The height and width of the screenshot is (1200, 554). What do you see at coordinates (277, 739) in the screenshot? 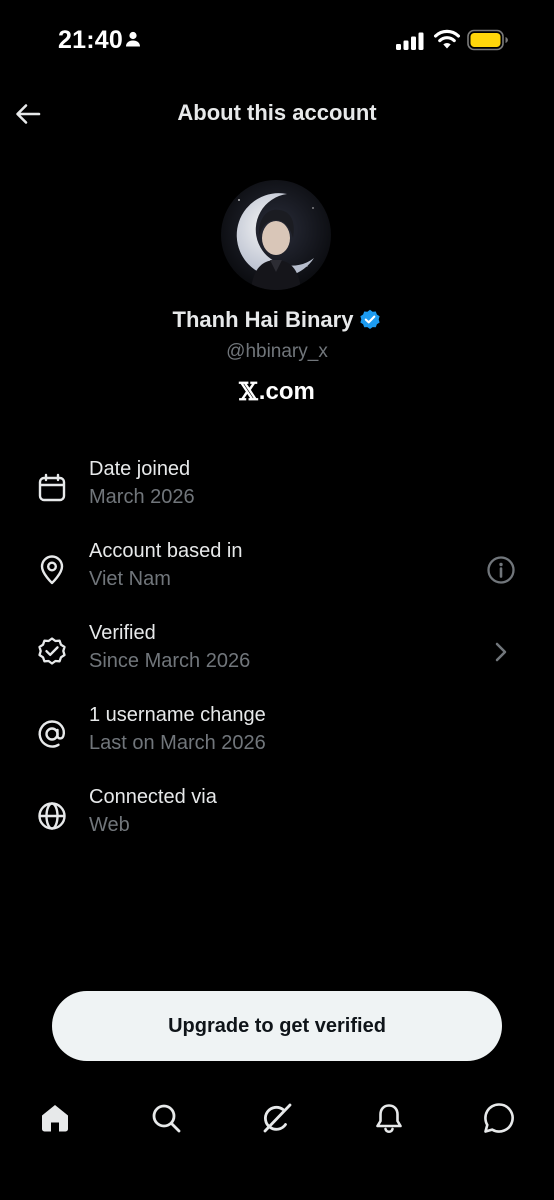
I see `detail-username-changes: 1 username change Last on March 2026` at bounding box center [277, 739].